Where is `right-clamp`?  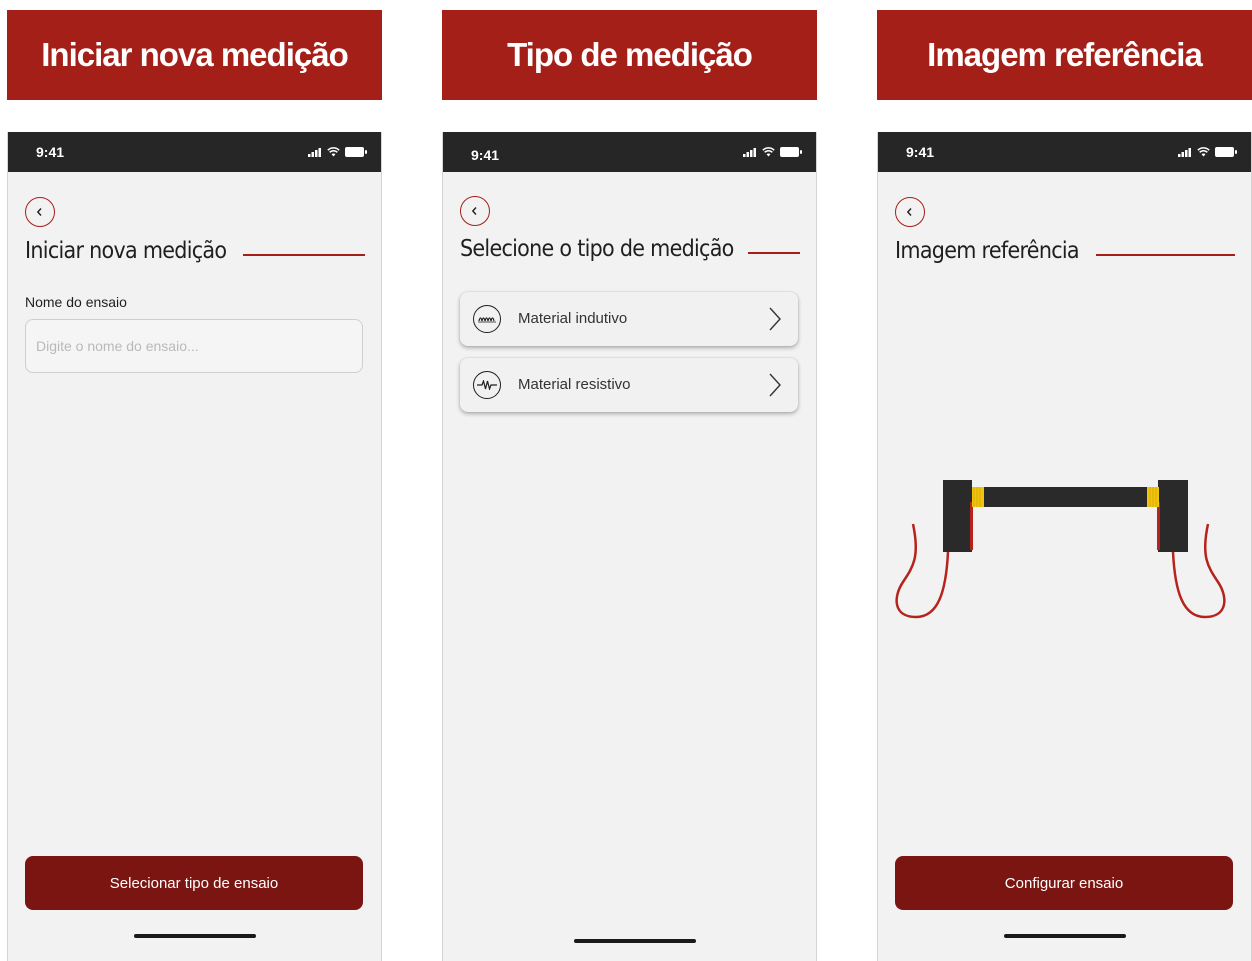
right-clamp is located at coordinates (1173, 516).